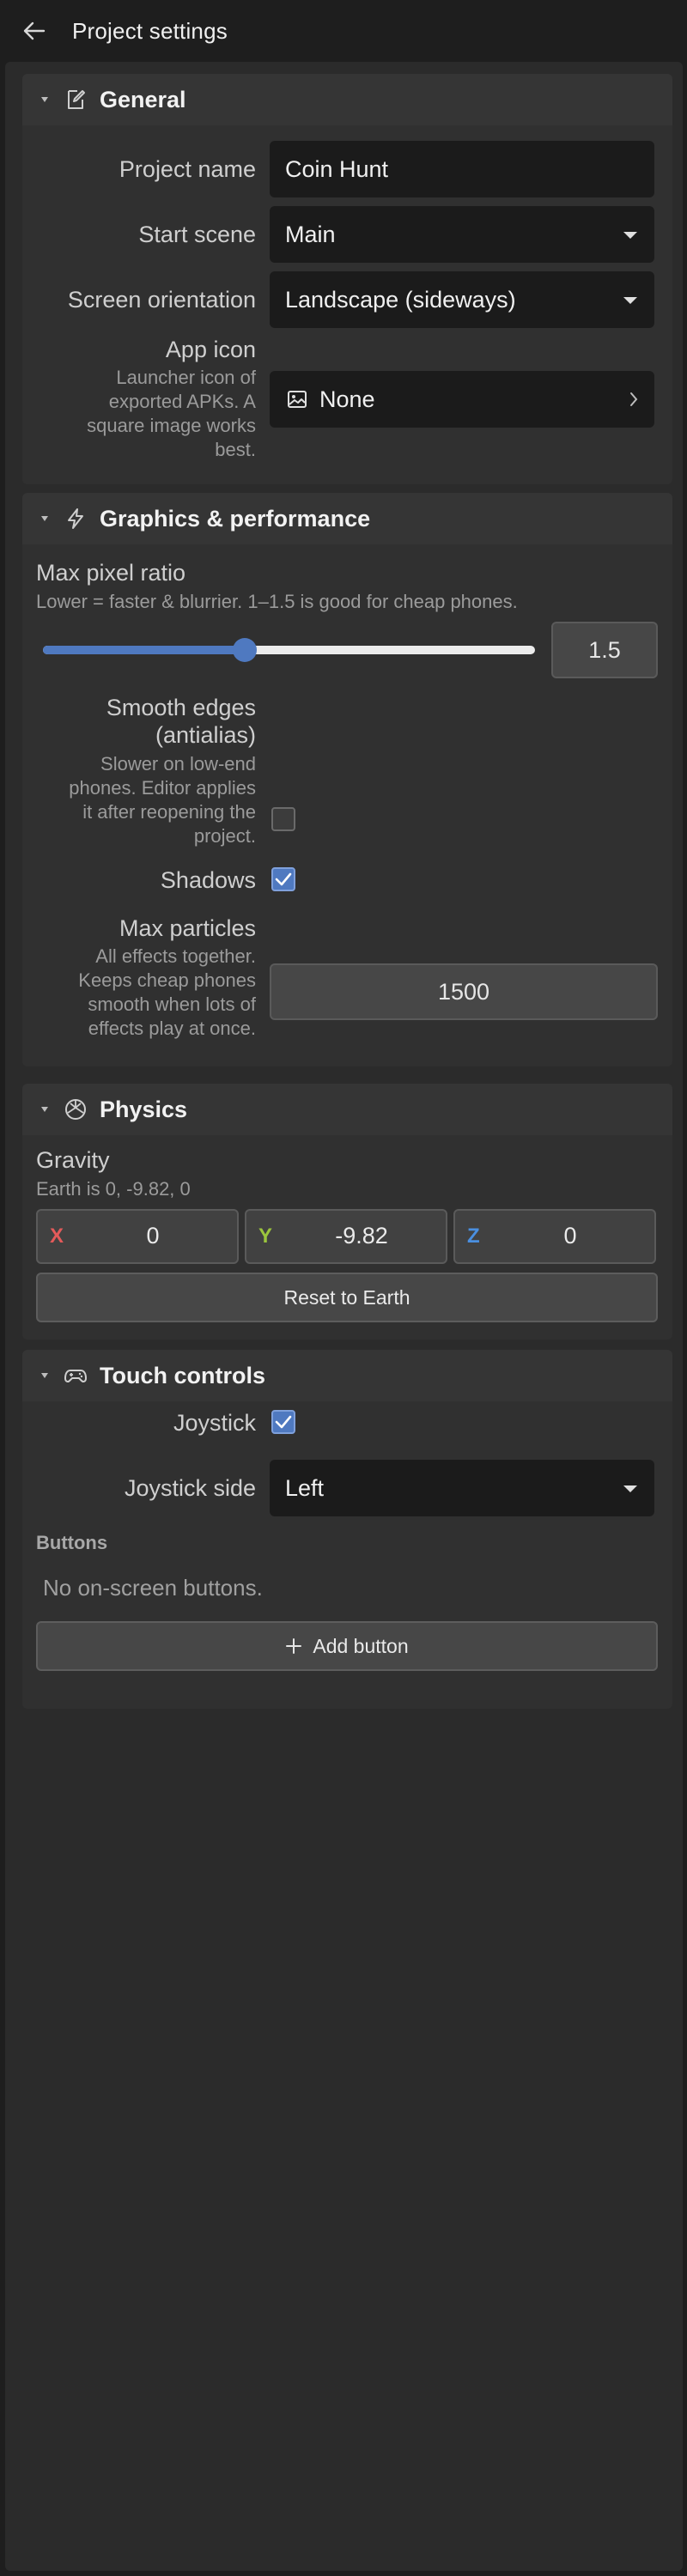  Describe the element at coordinates (113, 1189) in the screenshot. I see `gravity-hint: Earth is 0, -9.82, 0` at that location.